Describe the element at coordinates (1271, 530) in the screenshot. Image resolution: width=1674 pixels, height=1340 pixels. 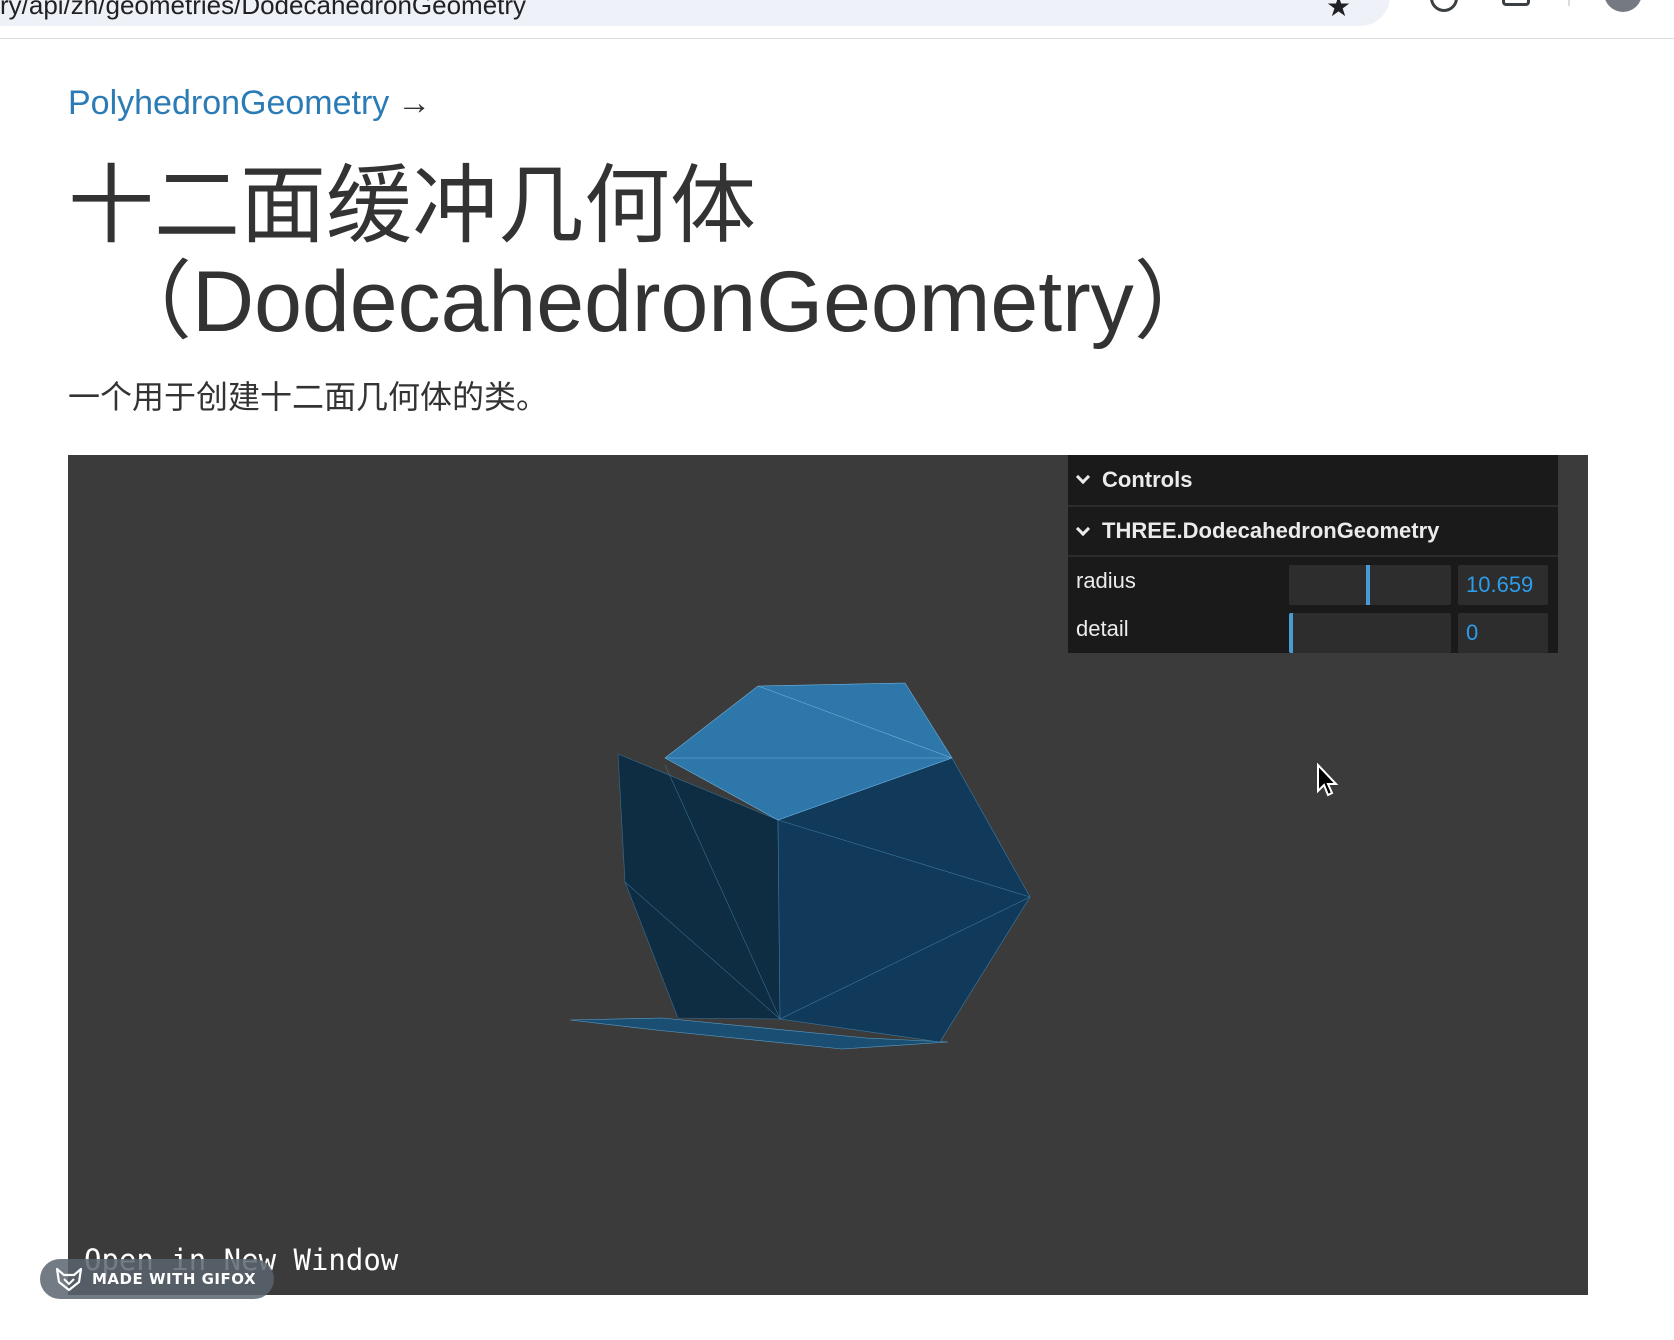
I see `geometry-folder-title: THREE.DodecahedronGeometry` at that location.